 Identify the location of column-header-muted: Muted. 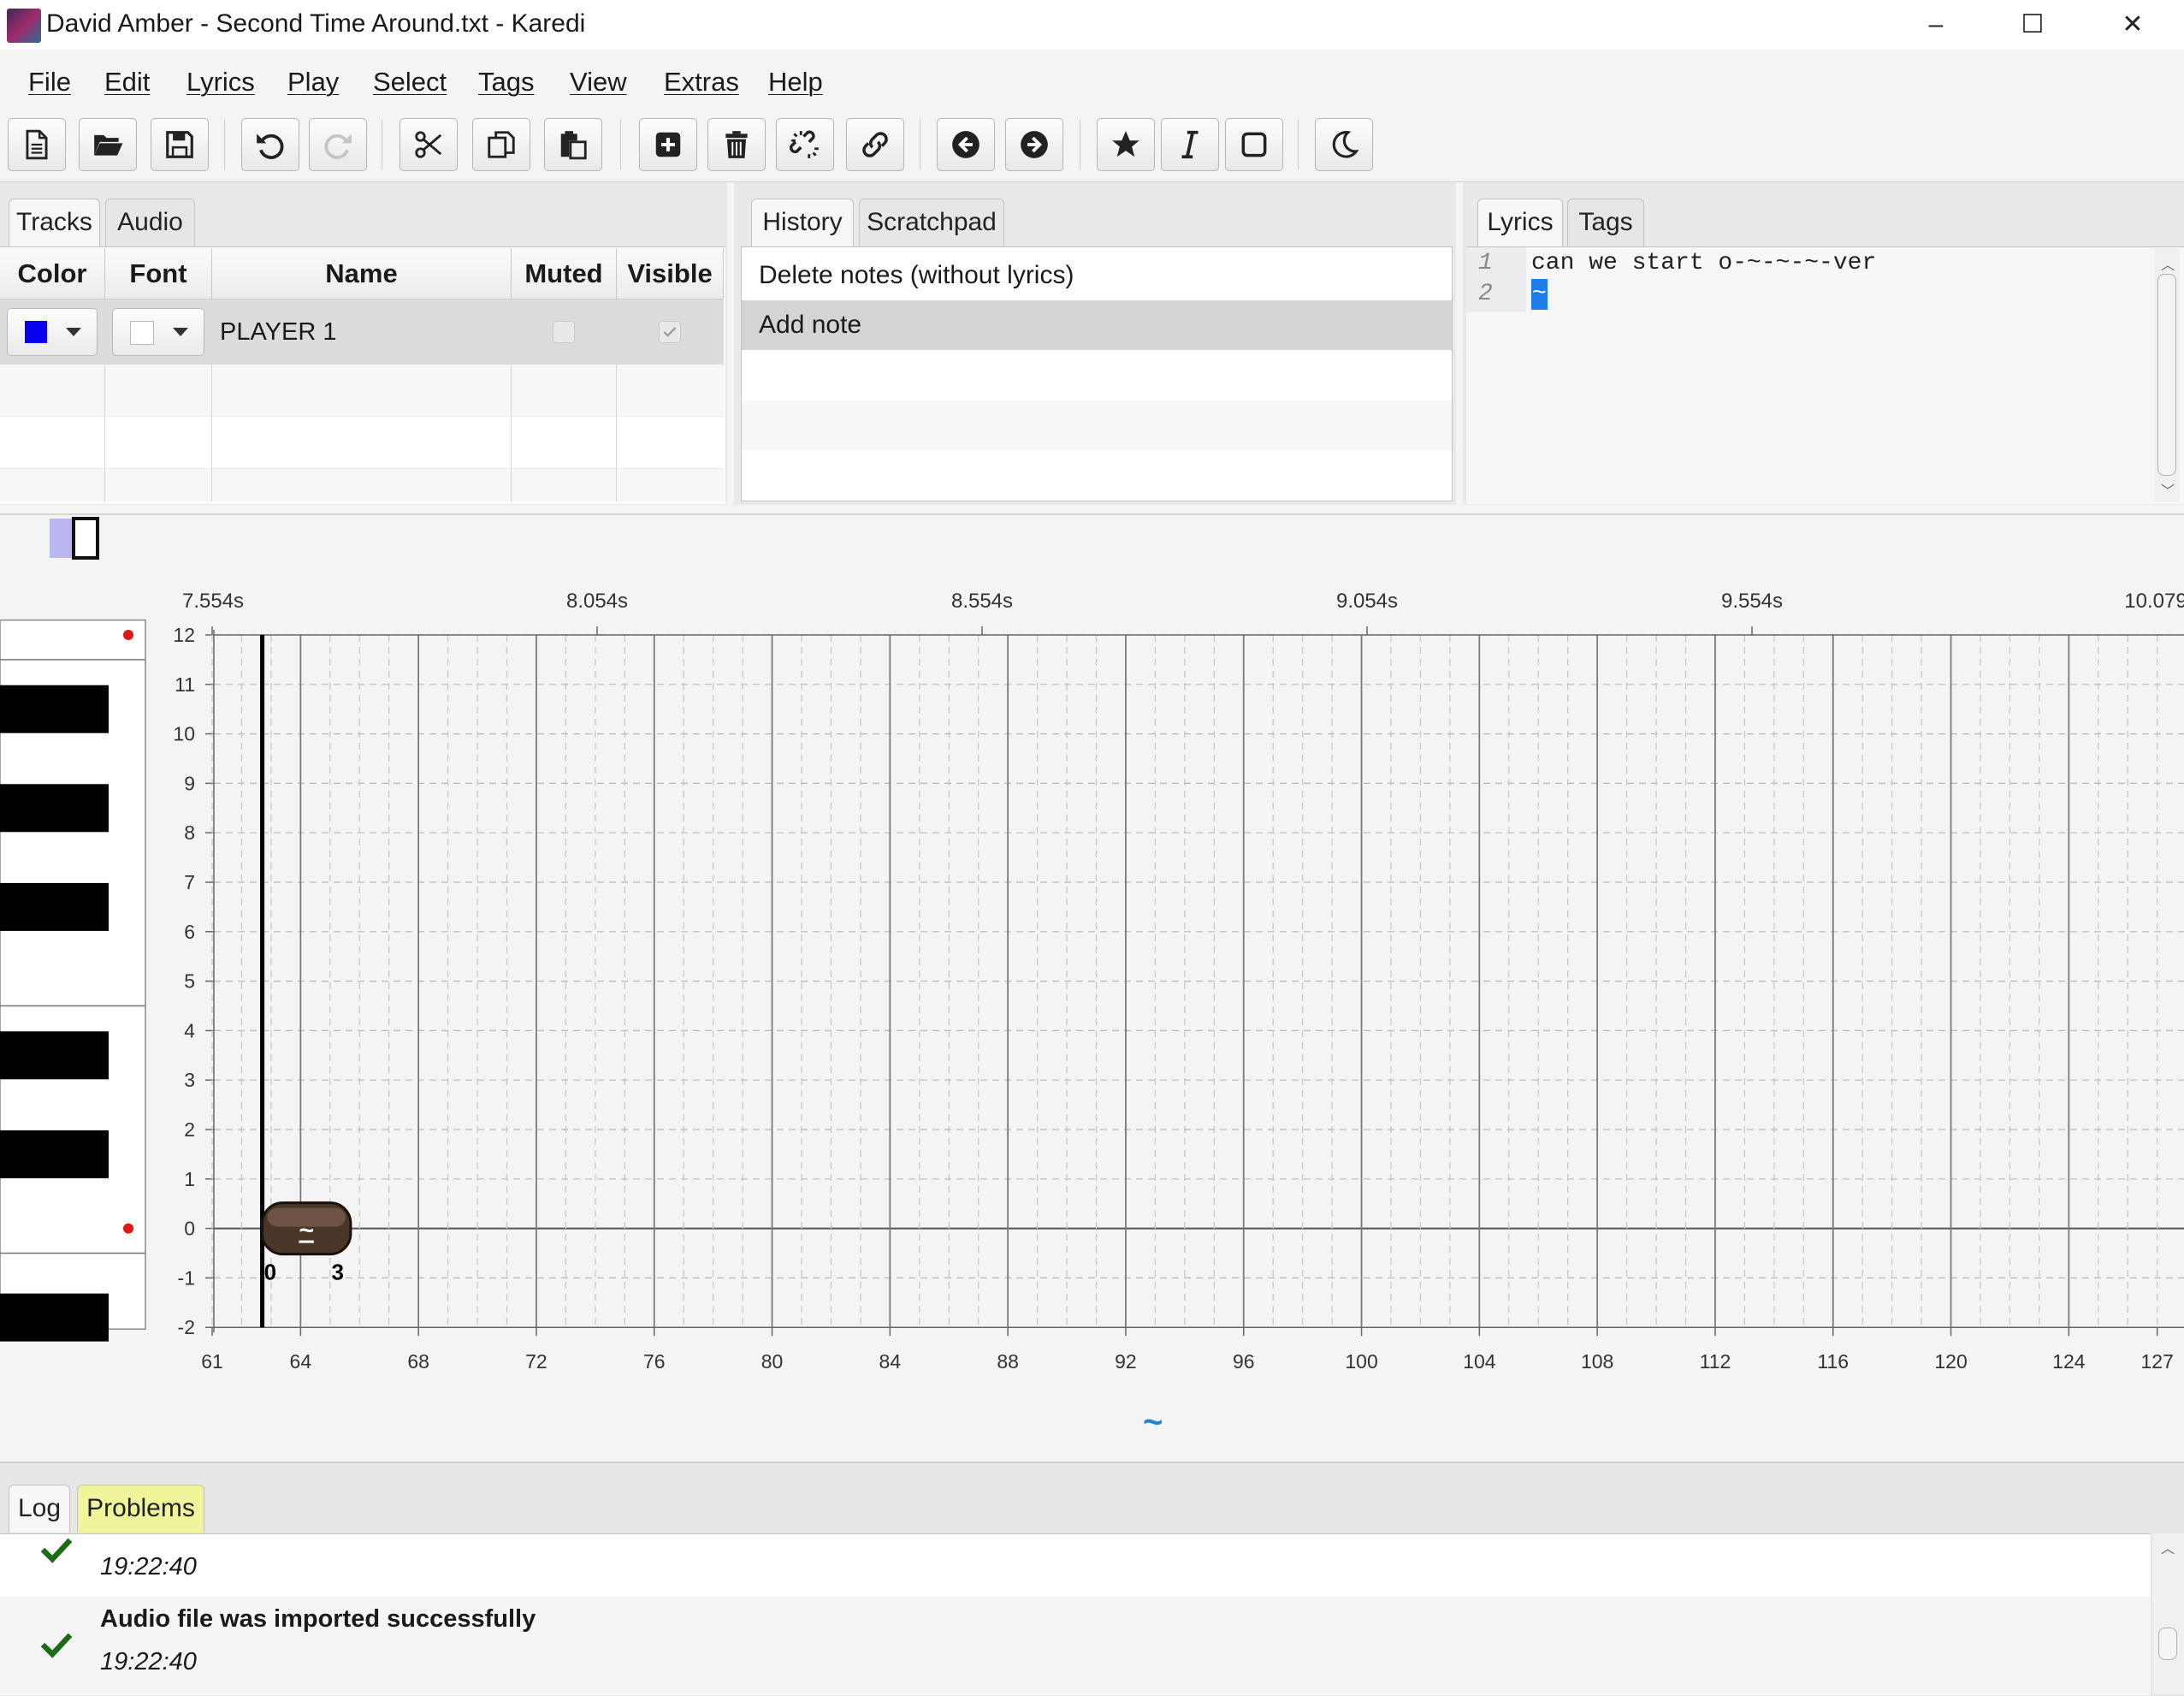
(564, 273).